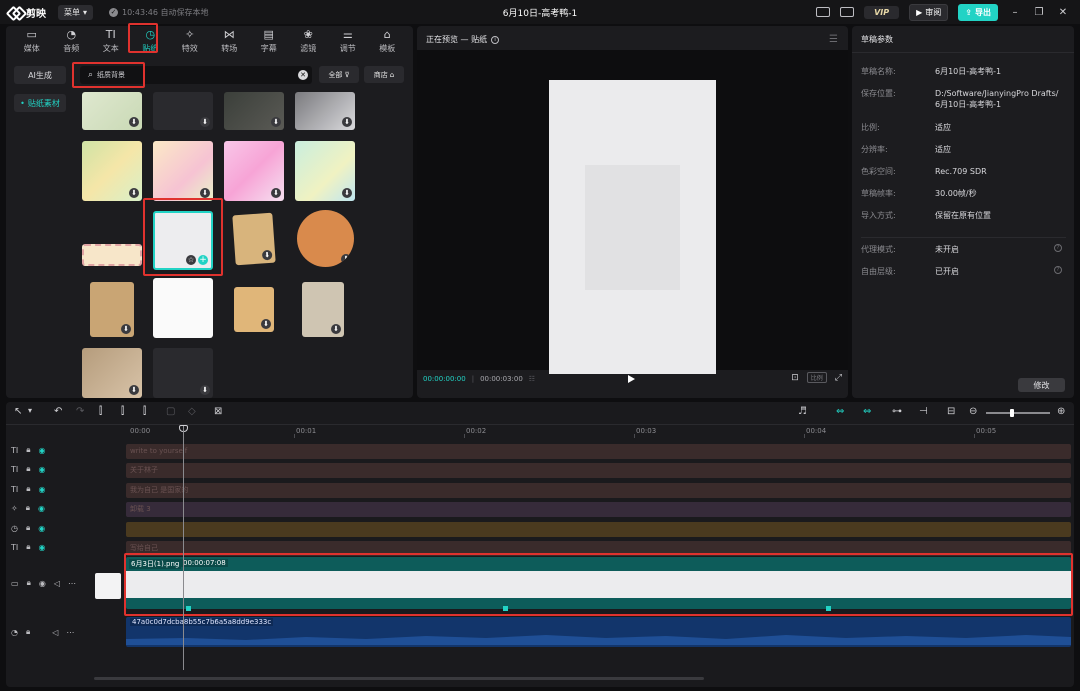 The width and height of the screenshot is (1080, 691). What do you see at coordinates (1061, 411) in the screenshot?
I see `zoom-in-icon: ⊕` at bounding box center [1061, 411].